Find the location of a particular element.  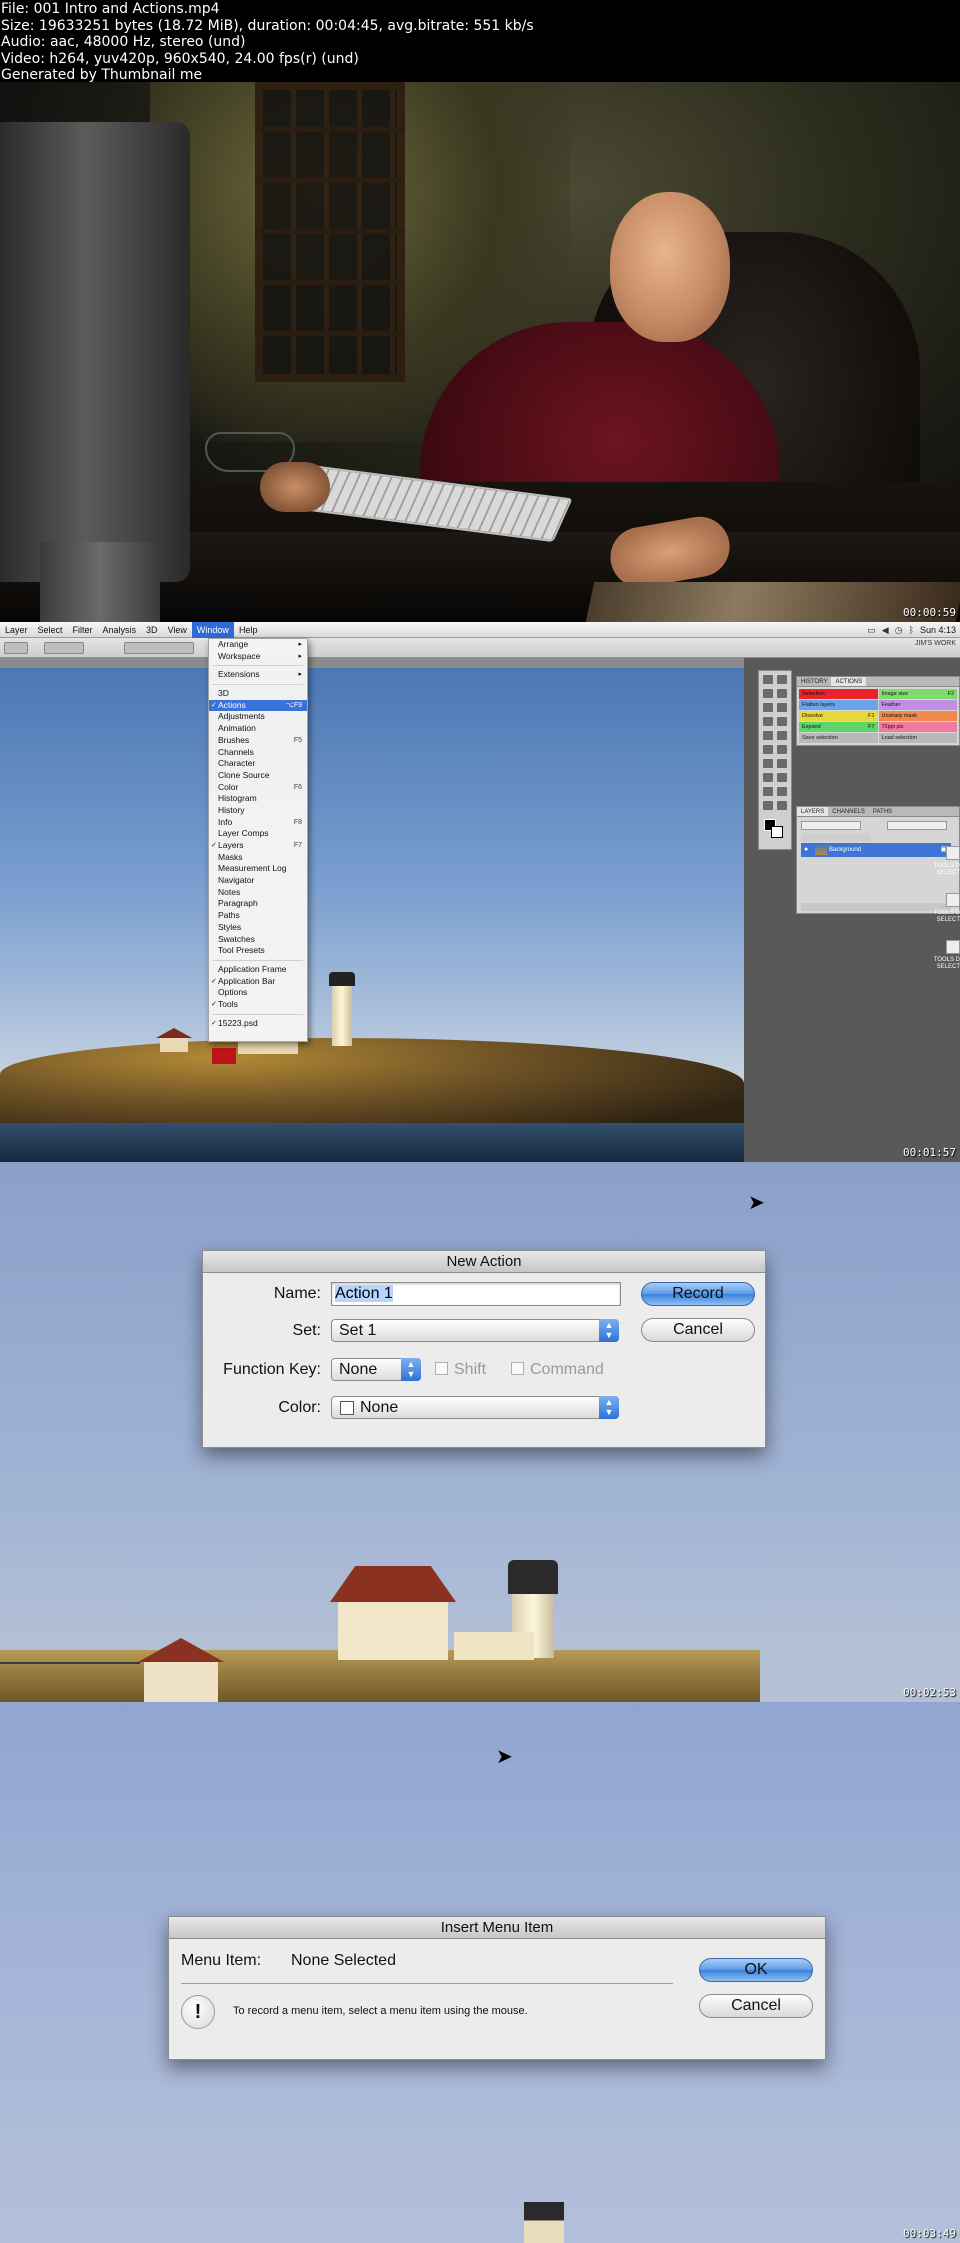

workspace-switcher: JIM'S WORK is located at coordinates (935, 643).